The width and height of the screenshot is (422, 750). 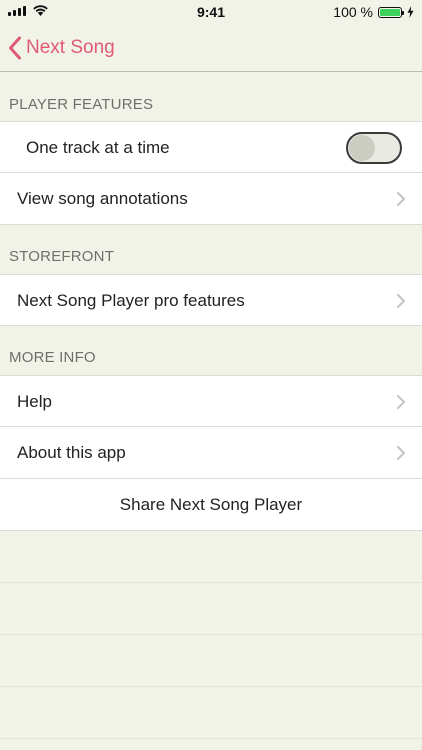 What do you see at coordinates (211, 48) in the screenshot?
I see `navigation-bar: Next Song` at bounding box center [211, 48].